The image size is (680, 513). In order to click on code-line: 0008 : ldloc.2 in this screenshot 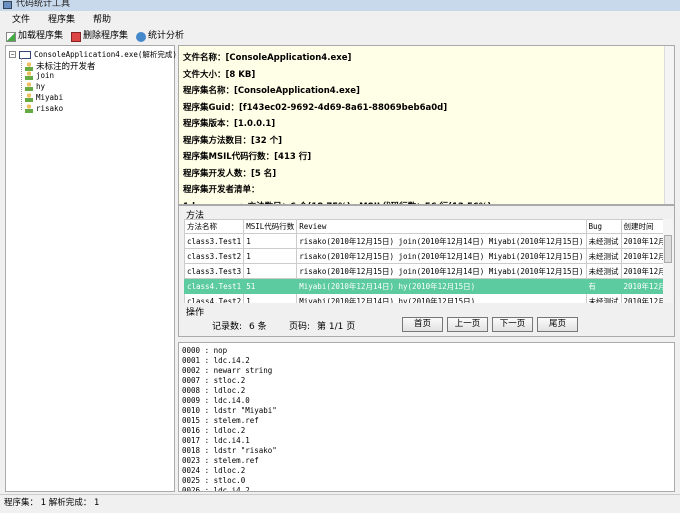, I will do `click(214, 390)`.